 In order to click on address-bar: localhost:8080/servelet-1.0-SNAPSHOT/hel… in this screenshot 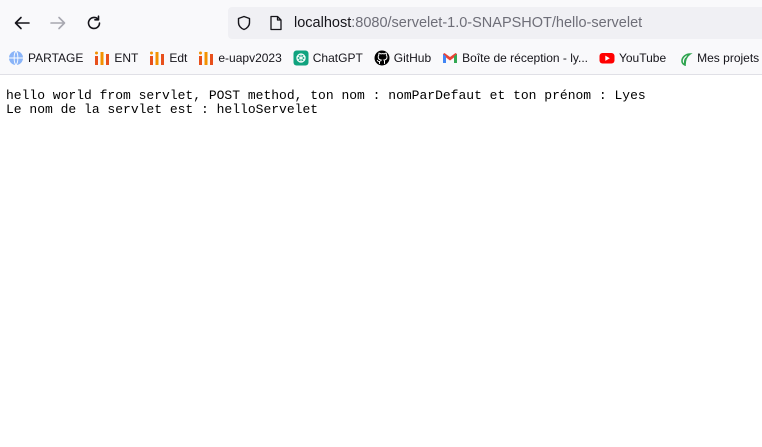, I will do `click(495, 23)`.